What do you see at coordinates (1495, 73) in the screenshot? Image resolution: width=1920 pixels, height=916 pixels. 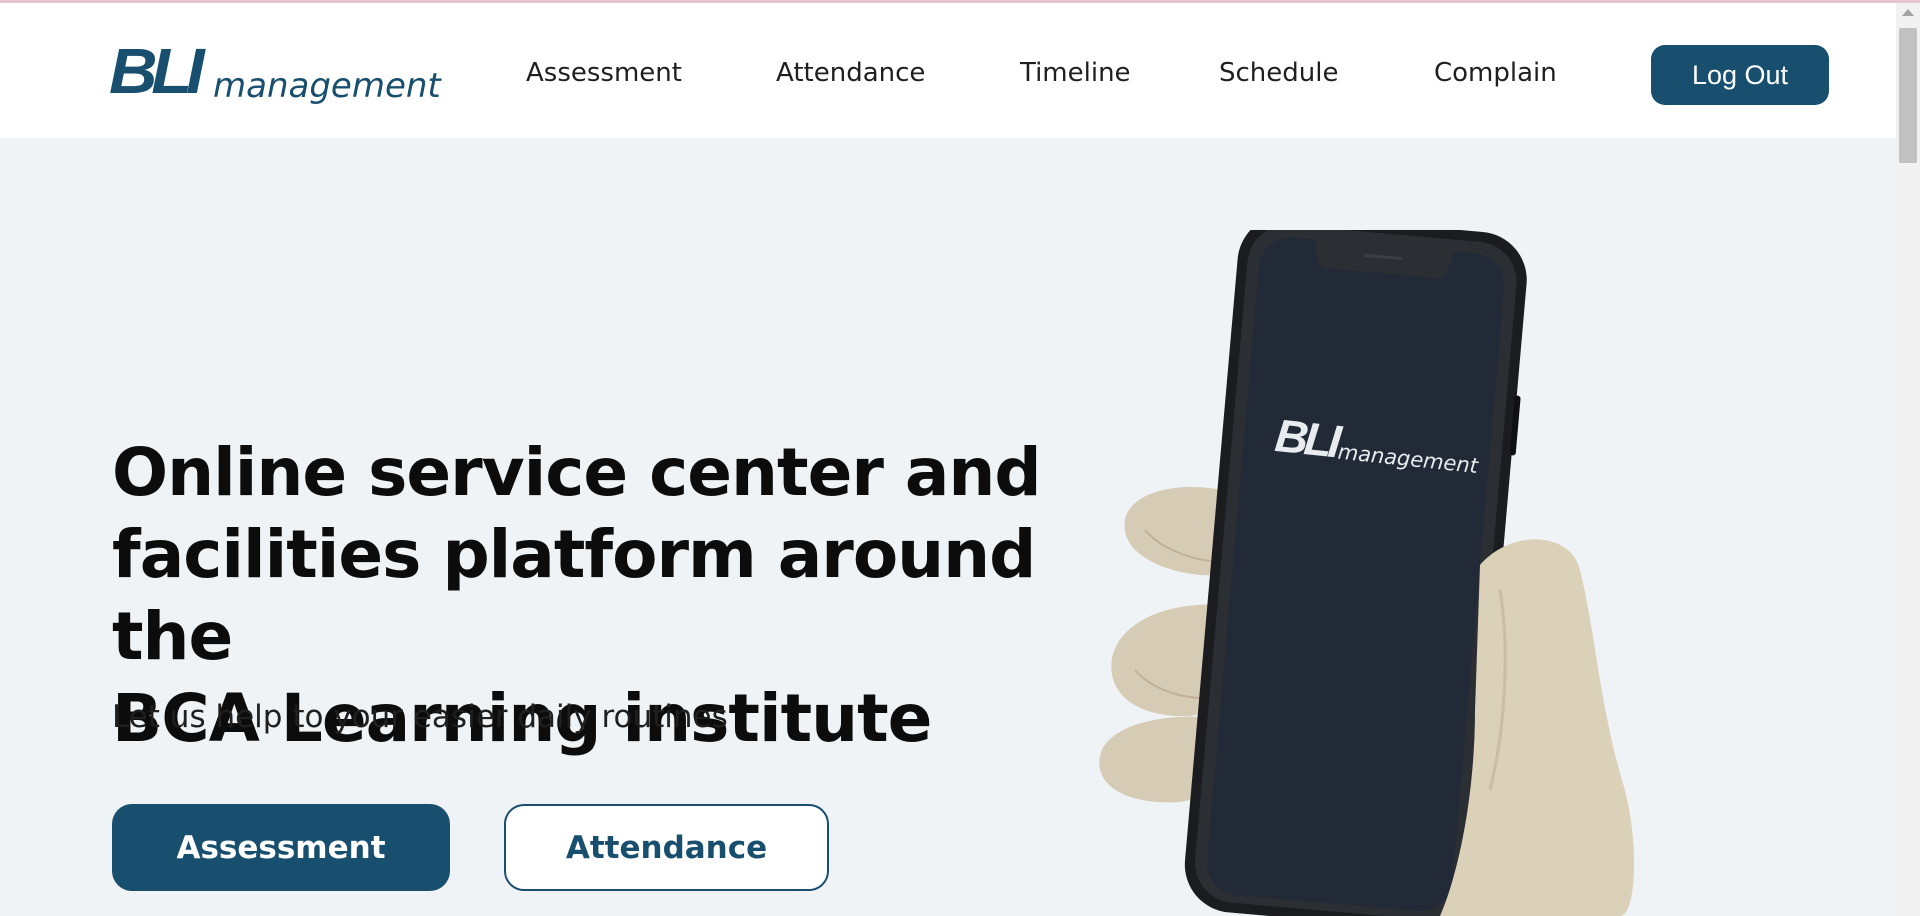 I see `nav-complain: Complain` at bounding box center [1495, 73].